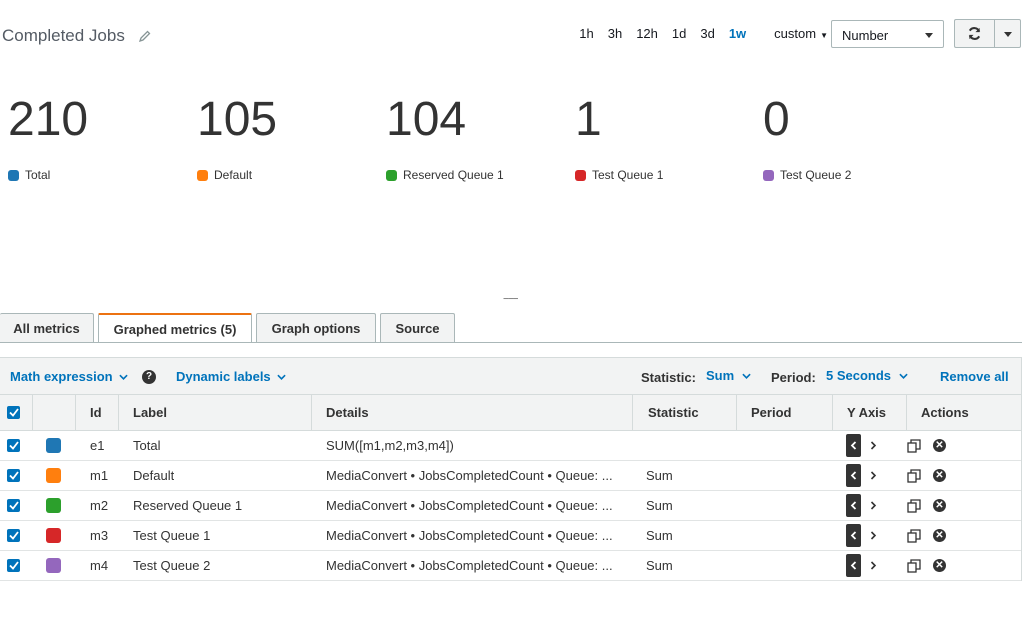 Image resolution: width=1024 pixels, height=622 pixels. Describe the element at coordinates (69, 376) in the screenshot. I see `math-expression-dropdown: Math expression` at that location.